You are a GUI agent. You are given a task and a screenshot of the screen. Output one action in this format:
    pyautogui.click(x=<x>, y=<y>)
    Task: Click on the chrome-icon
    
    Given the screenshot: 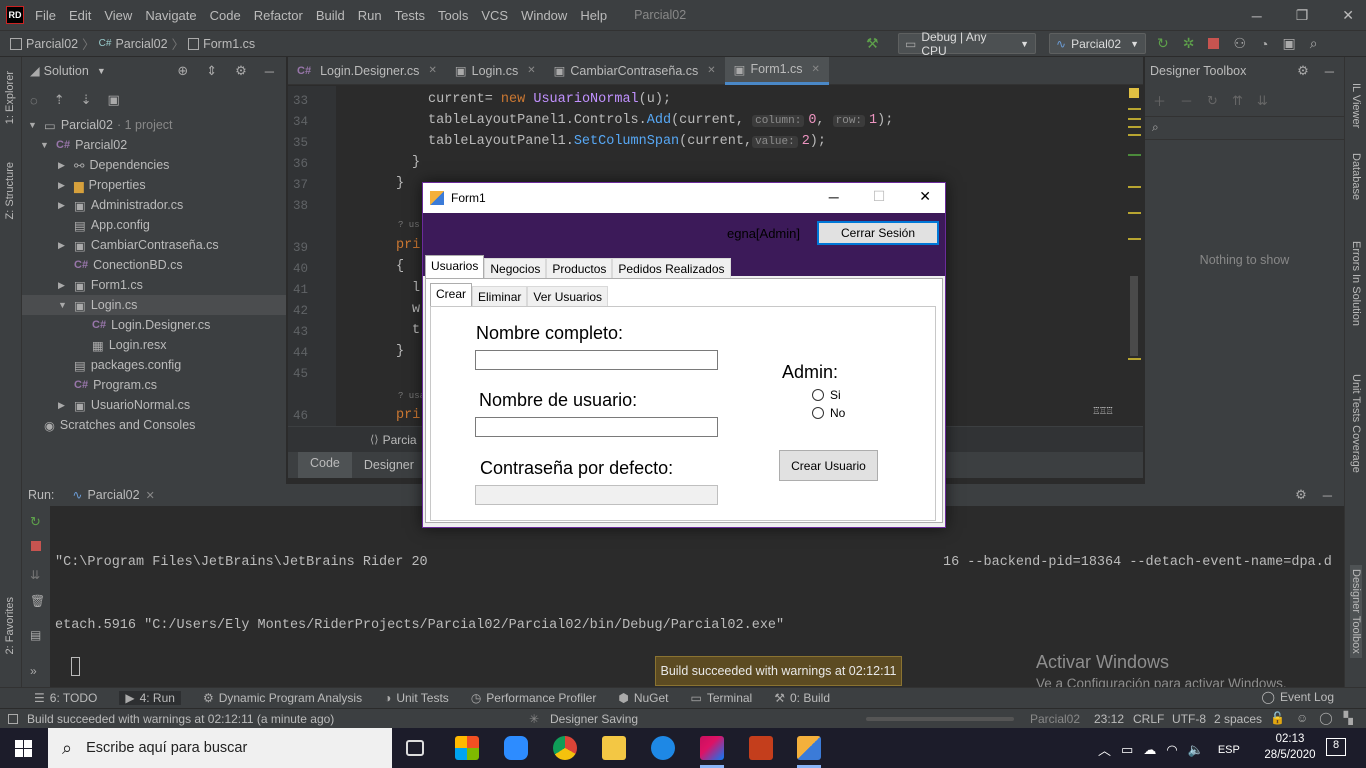 What is the action you would take?
    pyautogui.click(x=565, y=748)
    